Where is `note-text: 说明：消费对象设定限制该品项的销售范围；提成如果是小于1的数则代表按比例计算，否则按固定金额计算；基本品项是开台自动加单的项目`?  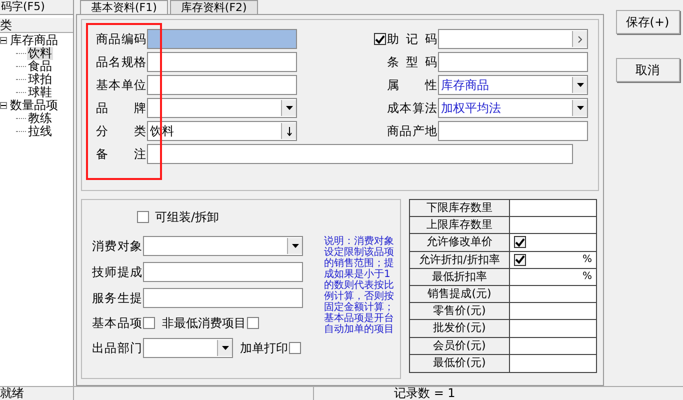
note-text: 说明：消费对象设定限制该品项的销售范围；提成如果是小于1的数则代表按比例计算，否则按固定金额计算；基本品项是开台自动加单的项目 is located at coordinates (359, 284).